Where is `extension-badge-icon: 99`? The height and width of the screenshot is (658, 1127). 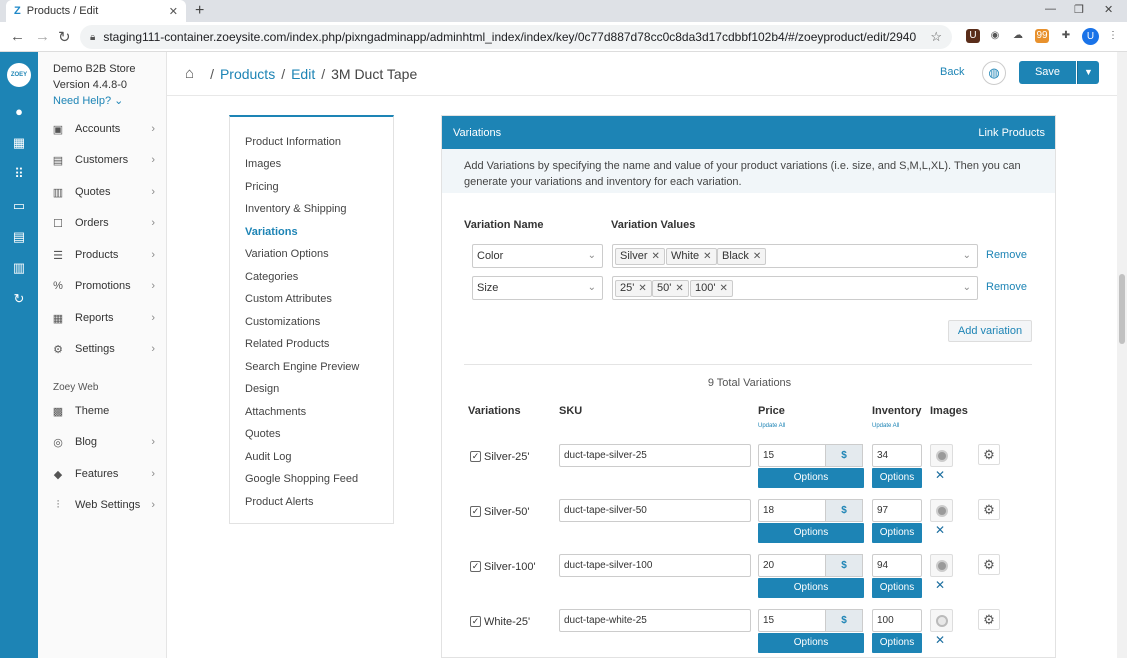 extension-badge-icon: 99 is located at coordinates (1042, 36).